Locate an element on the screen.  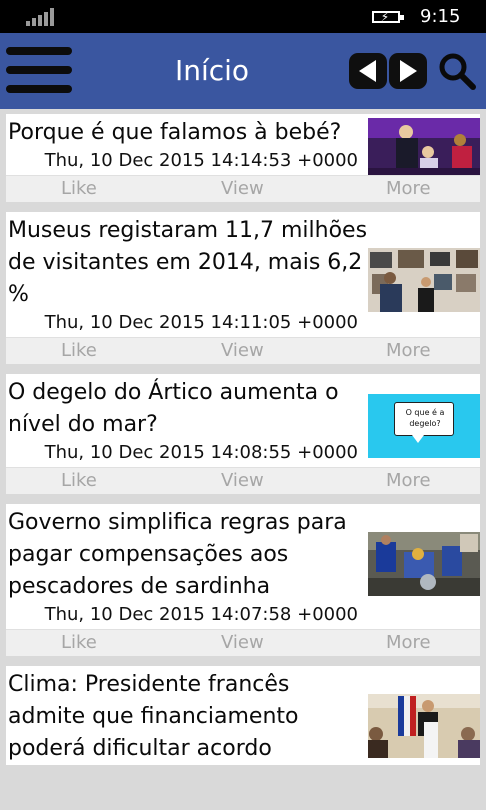
search-icon is located at coordinates (457, 71).